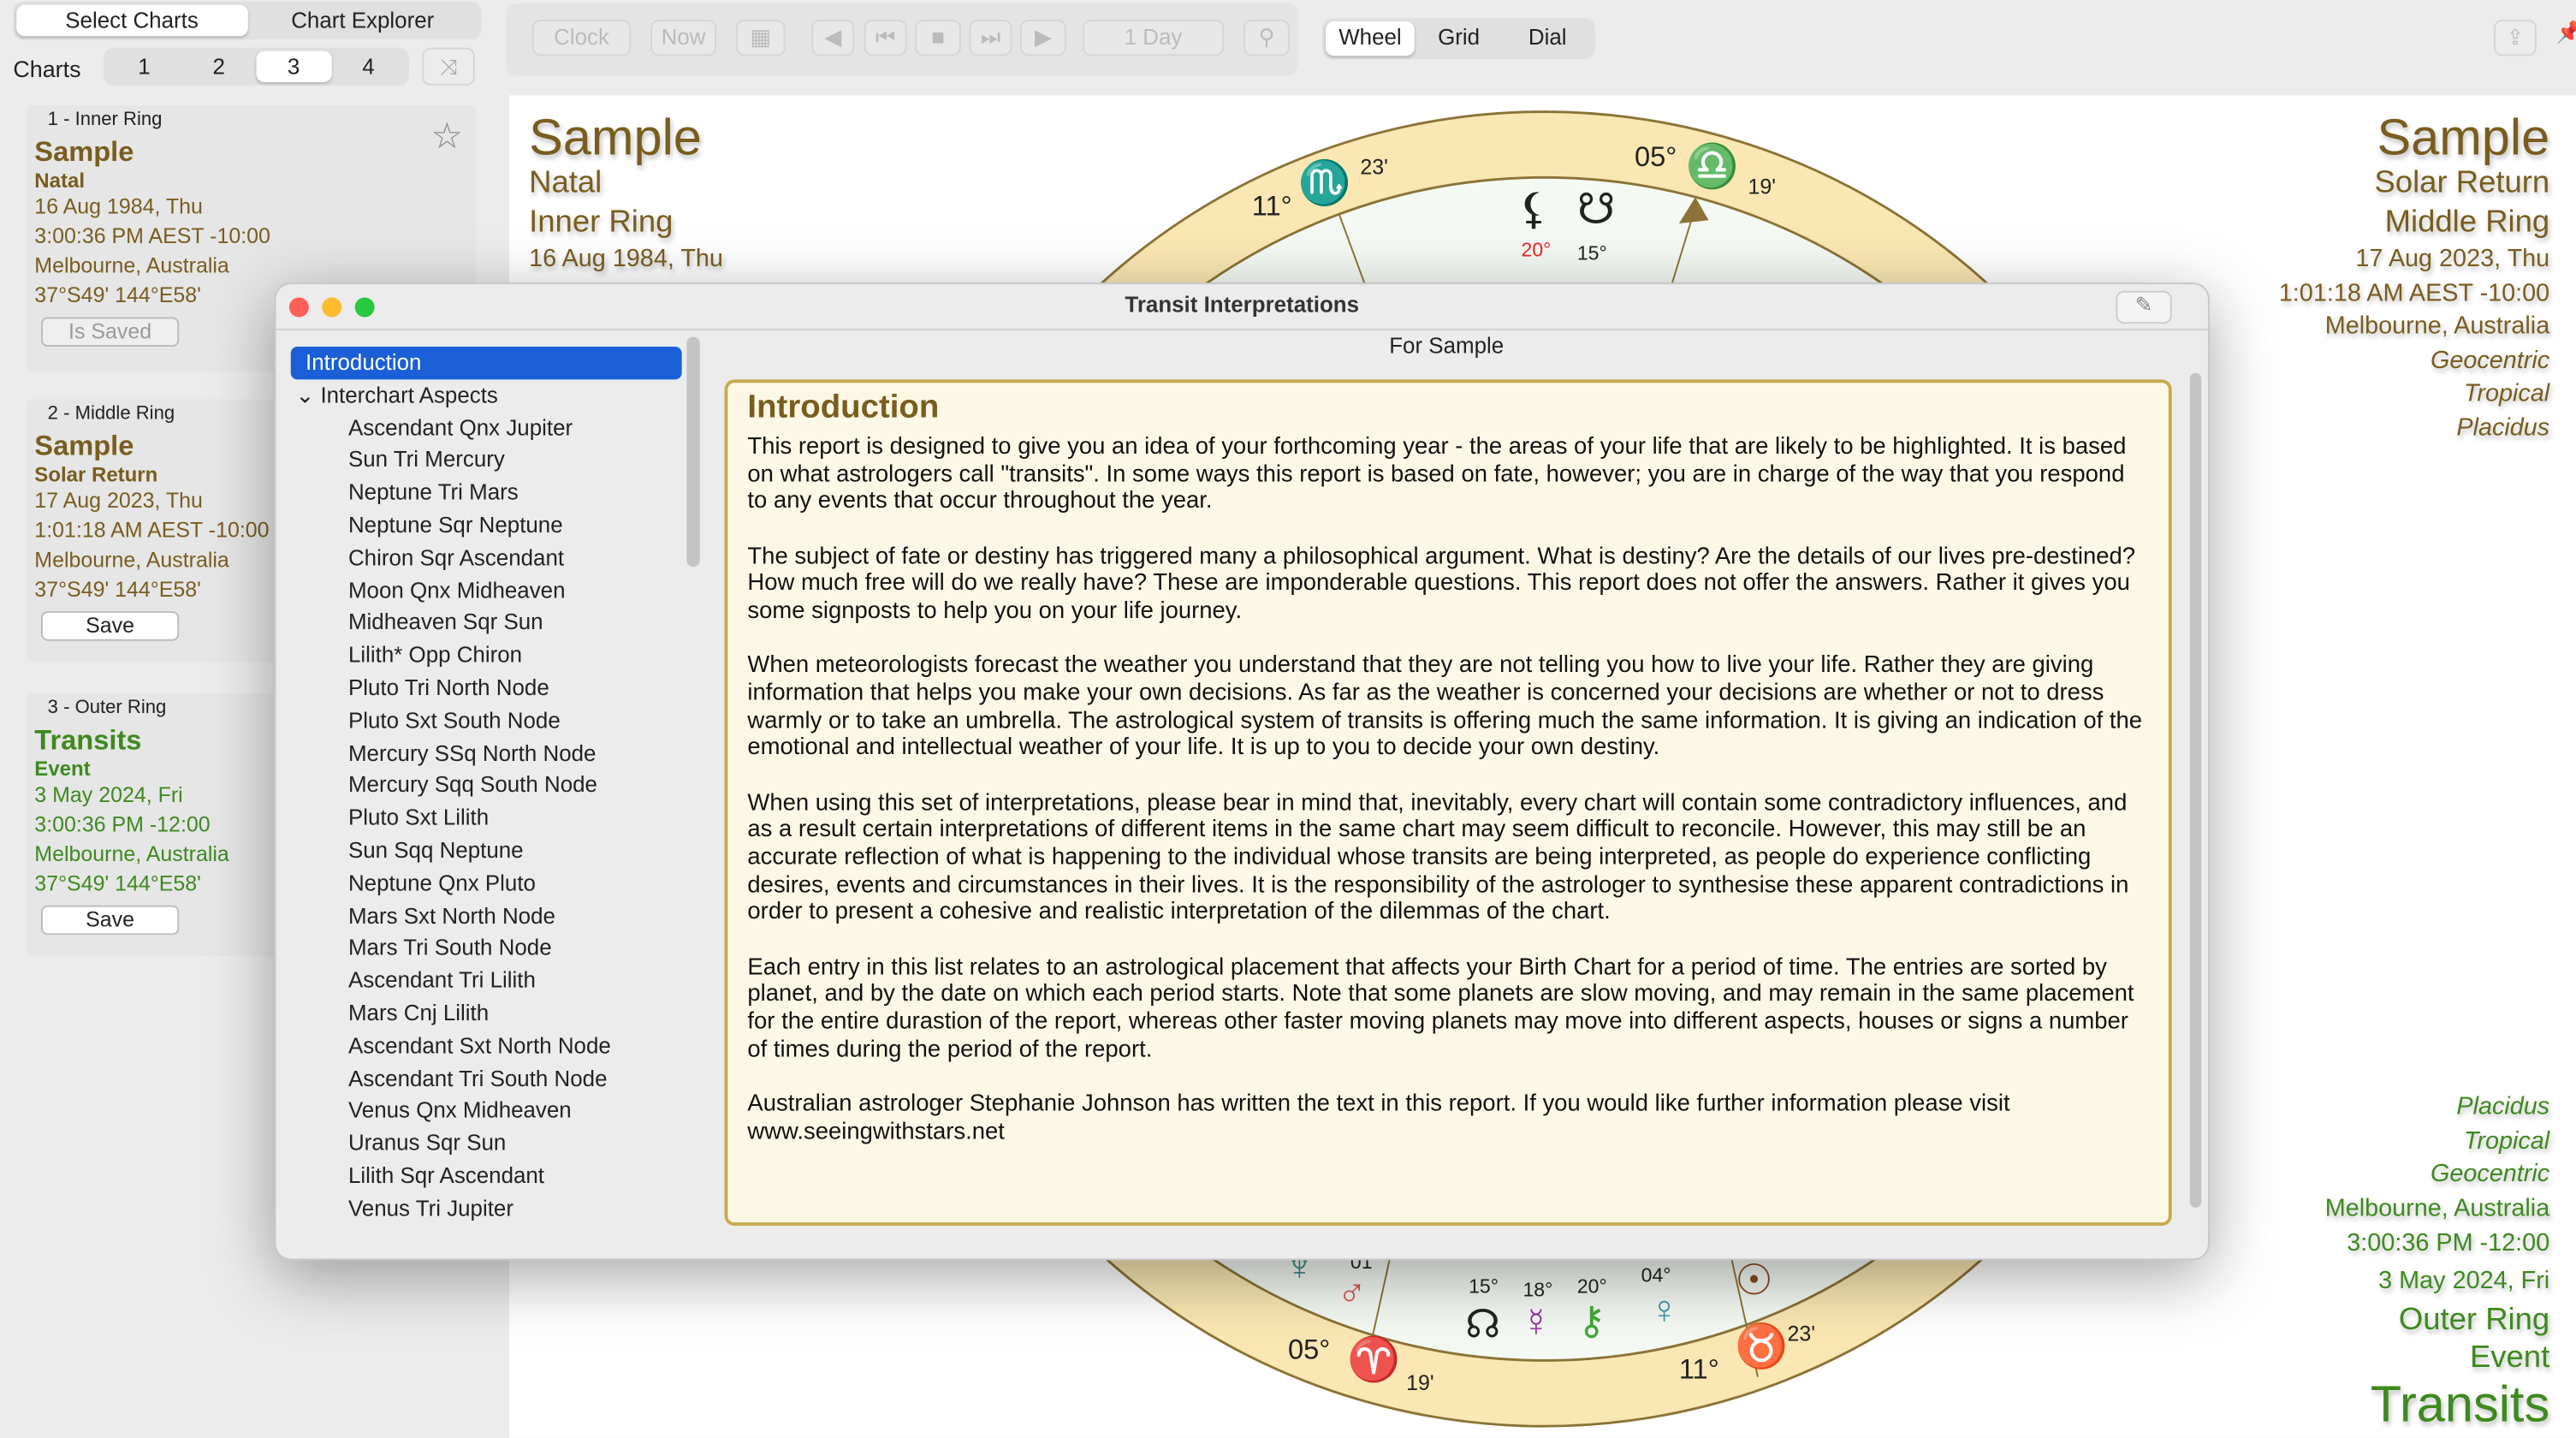 This screenshot has height=1438, width=2576. What do you see at coordinates (1242, 305) in the screenshot?
I see `dialog-title: Transit Interpretations` at bounding box center [1242, 305].